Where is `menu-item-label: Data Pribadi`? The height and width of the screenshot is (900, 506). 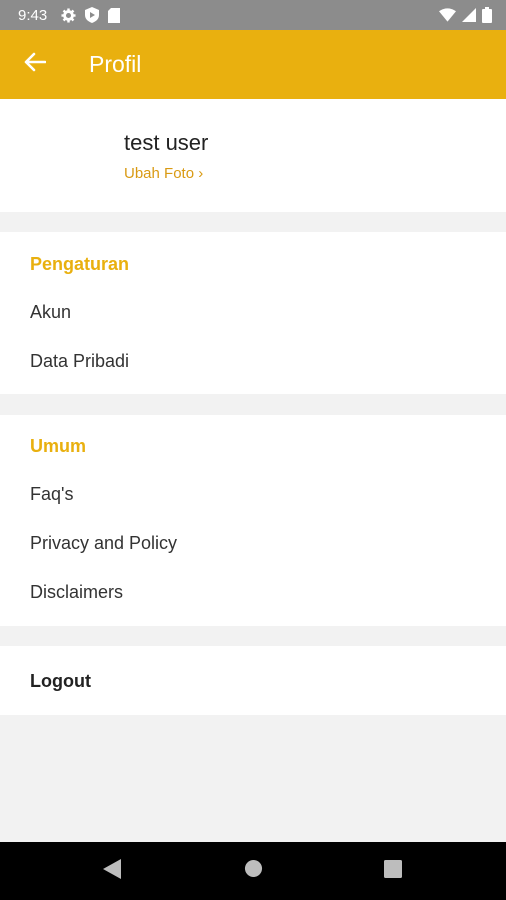 menu-item-label: Data Pribadi is located at coordinates (80, 360).